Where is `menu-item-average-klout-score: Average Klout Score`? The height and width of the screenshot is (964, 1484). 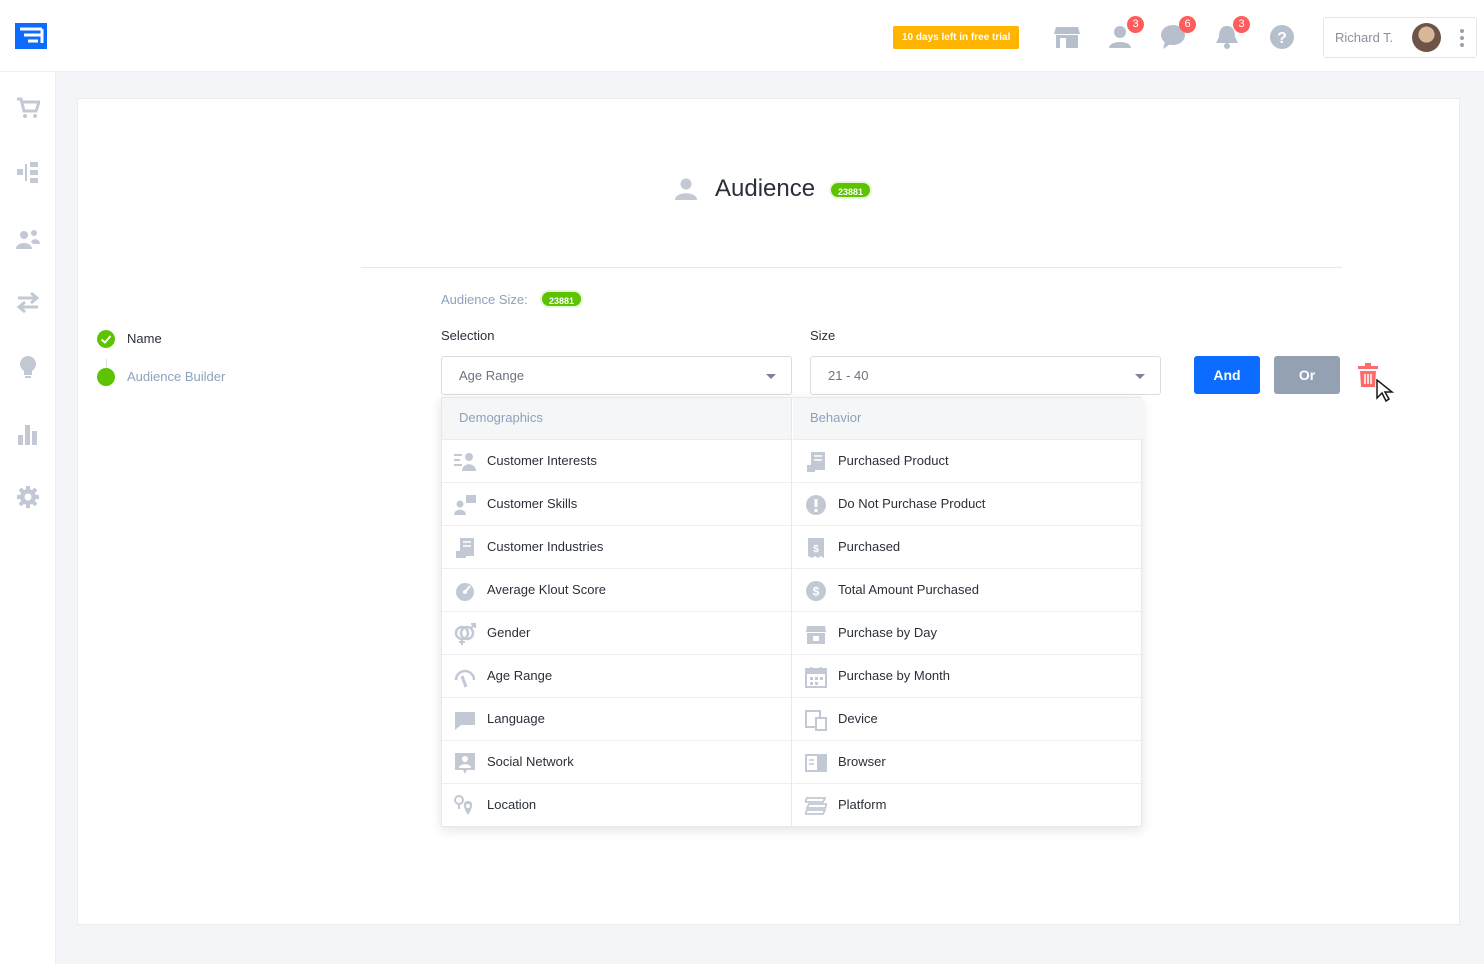
menu-item-average-klout-score: Average Klout Score is located at coordinates (616, 590).